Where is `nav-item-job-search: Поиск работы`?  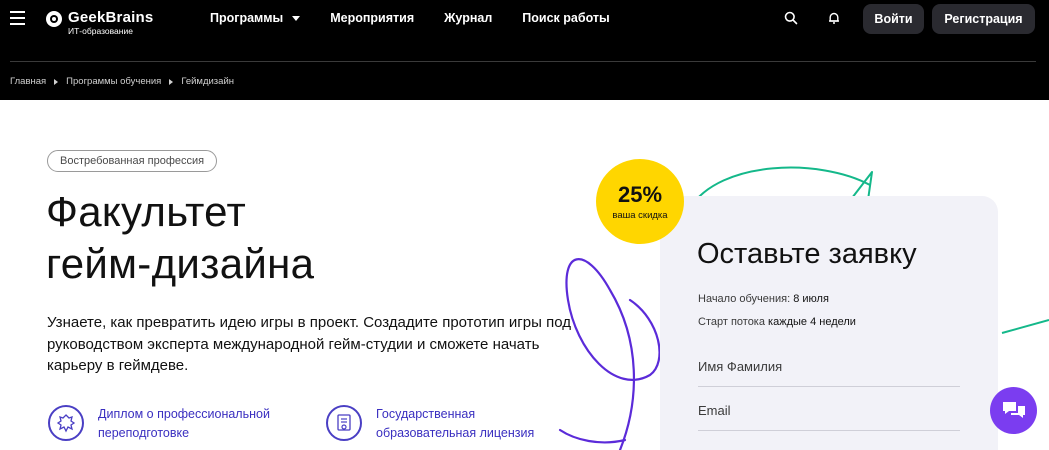
nav-item-job-search: Поиск работы is located at coordinates (565, 18).